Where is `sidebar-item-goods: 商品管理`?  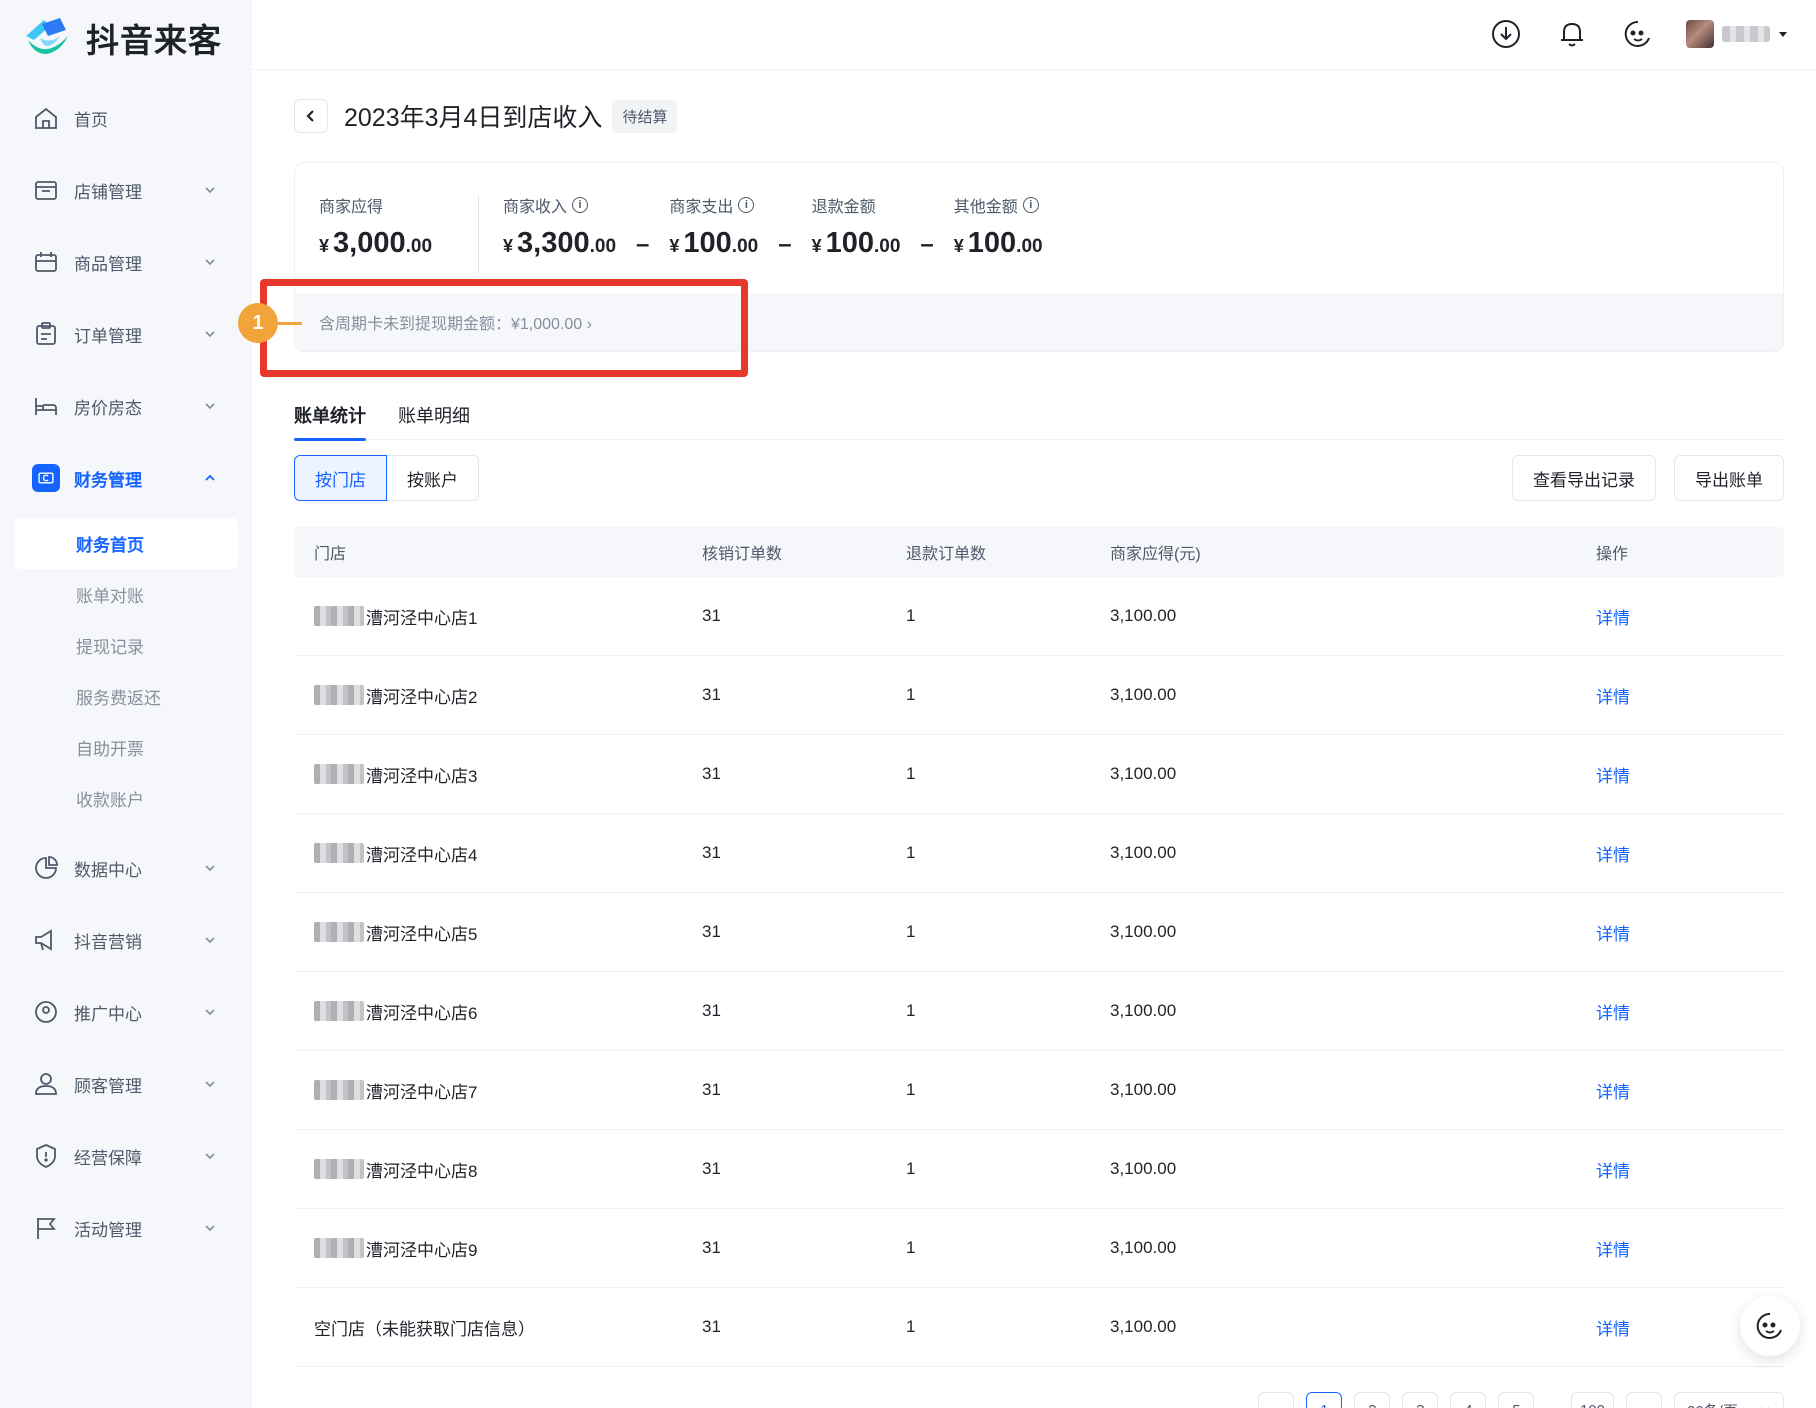 sidebar-item-goods: 商品管理 is located at coordinates (126, 262).